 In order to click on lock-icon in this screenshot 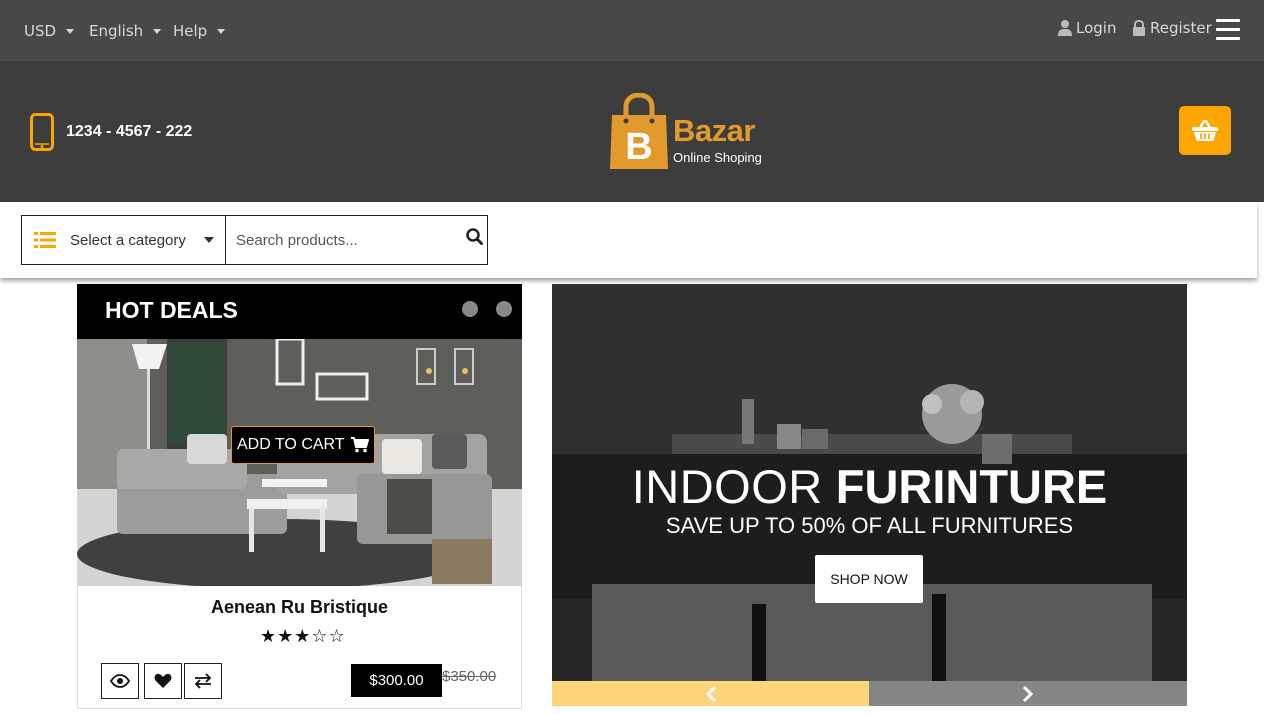, I will do `click(1139, 28)`.